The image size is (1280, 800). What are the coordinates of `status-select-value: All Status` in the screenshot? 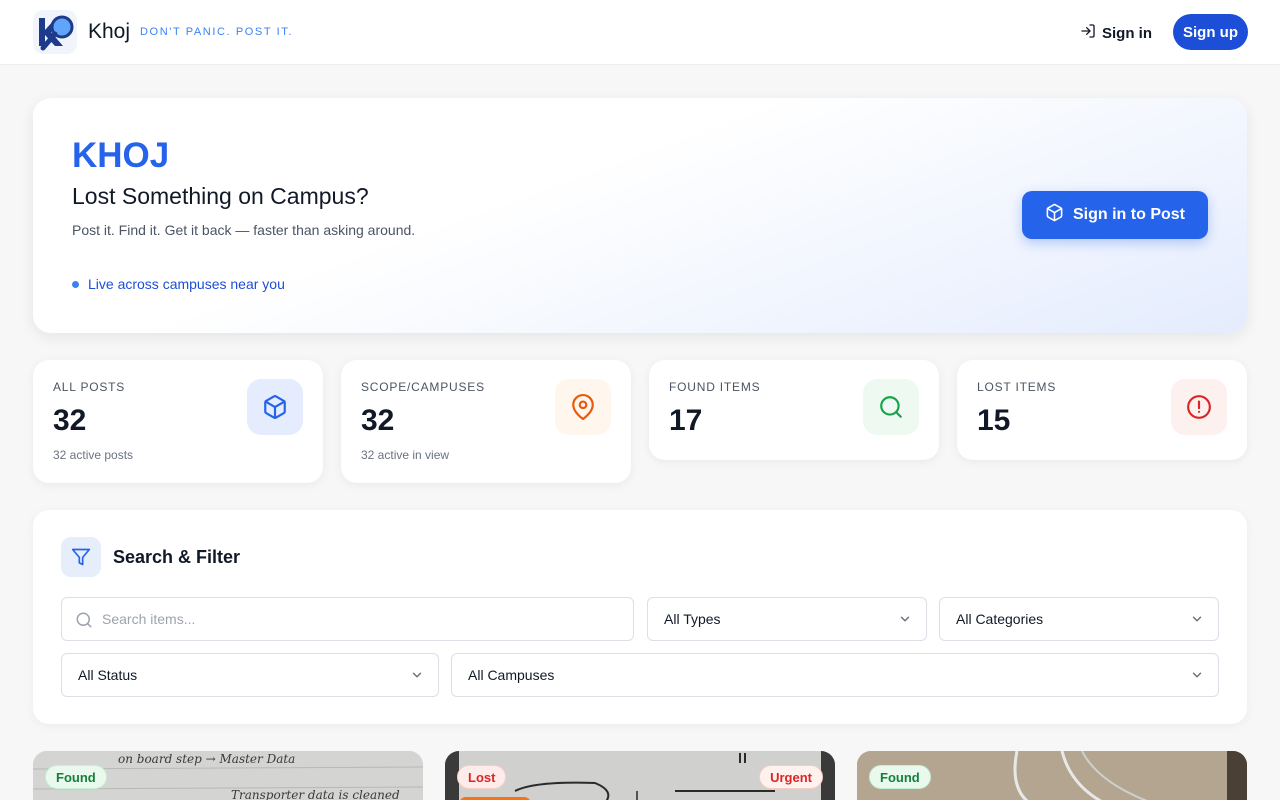 It's located at (108, 675).